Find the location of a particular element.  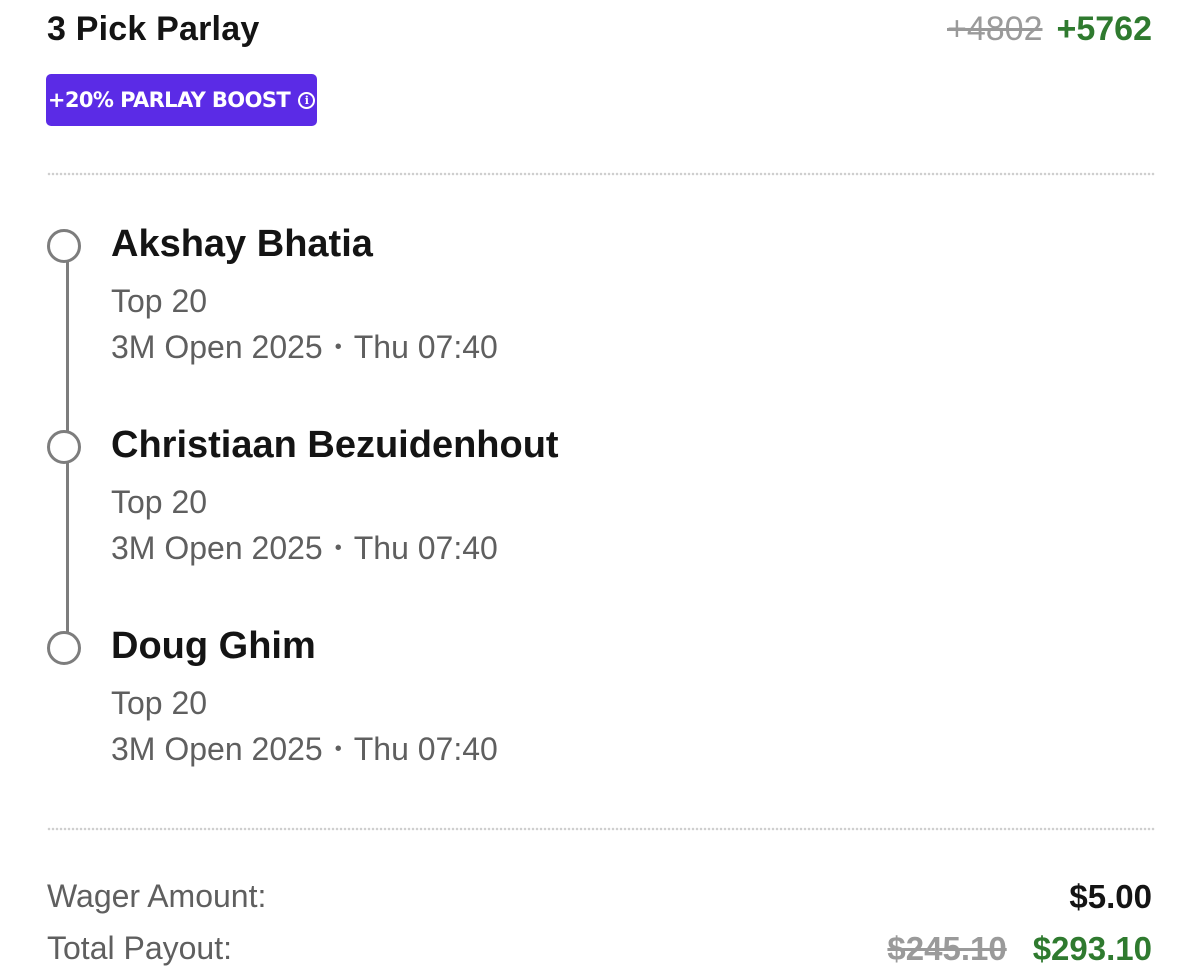

total-payout-label: Total Payout: is located at coordinates (139, 948).